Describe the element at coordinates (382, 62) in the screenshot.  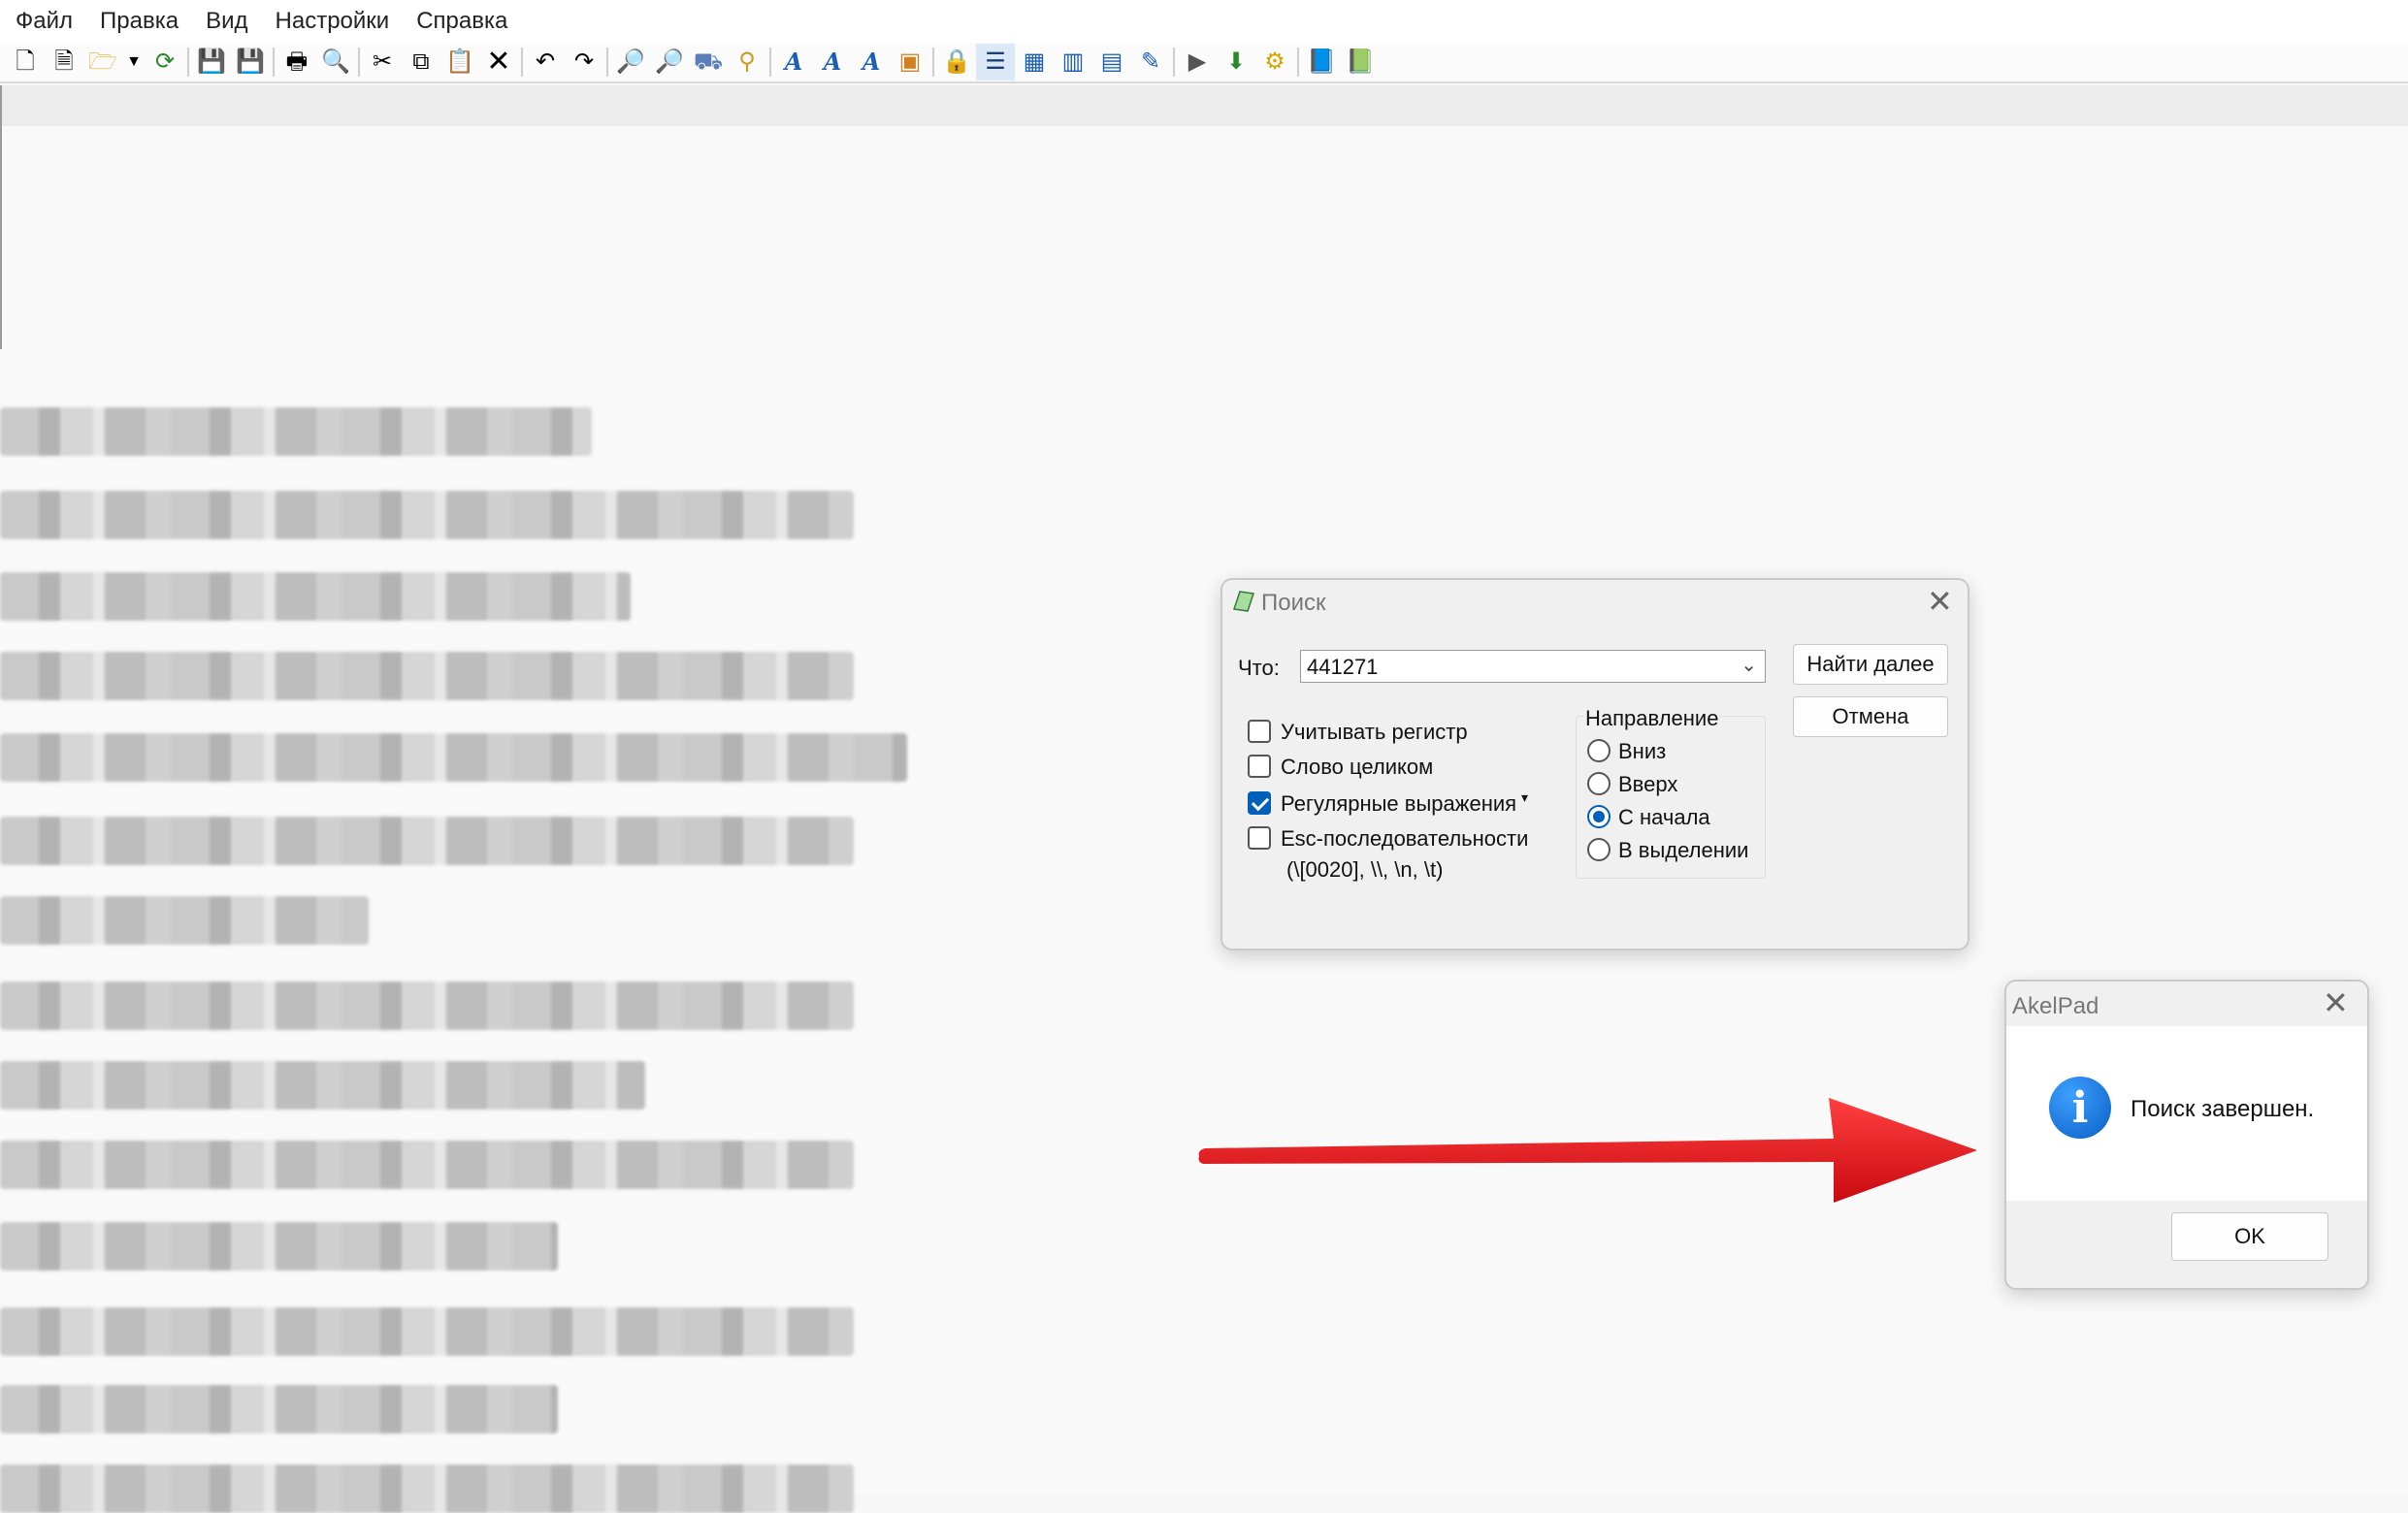
I see `cut-icon: ✂` at that location.